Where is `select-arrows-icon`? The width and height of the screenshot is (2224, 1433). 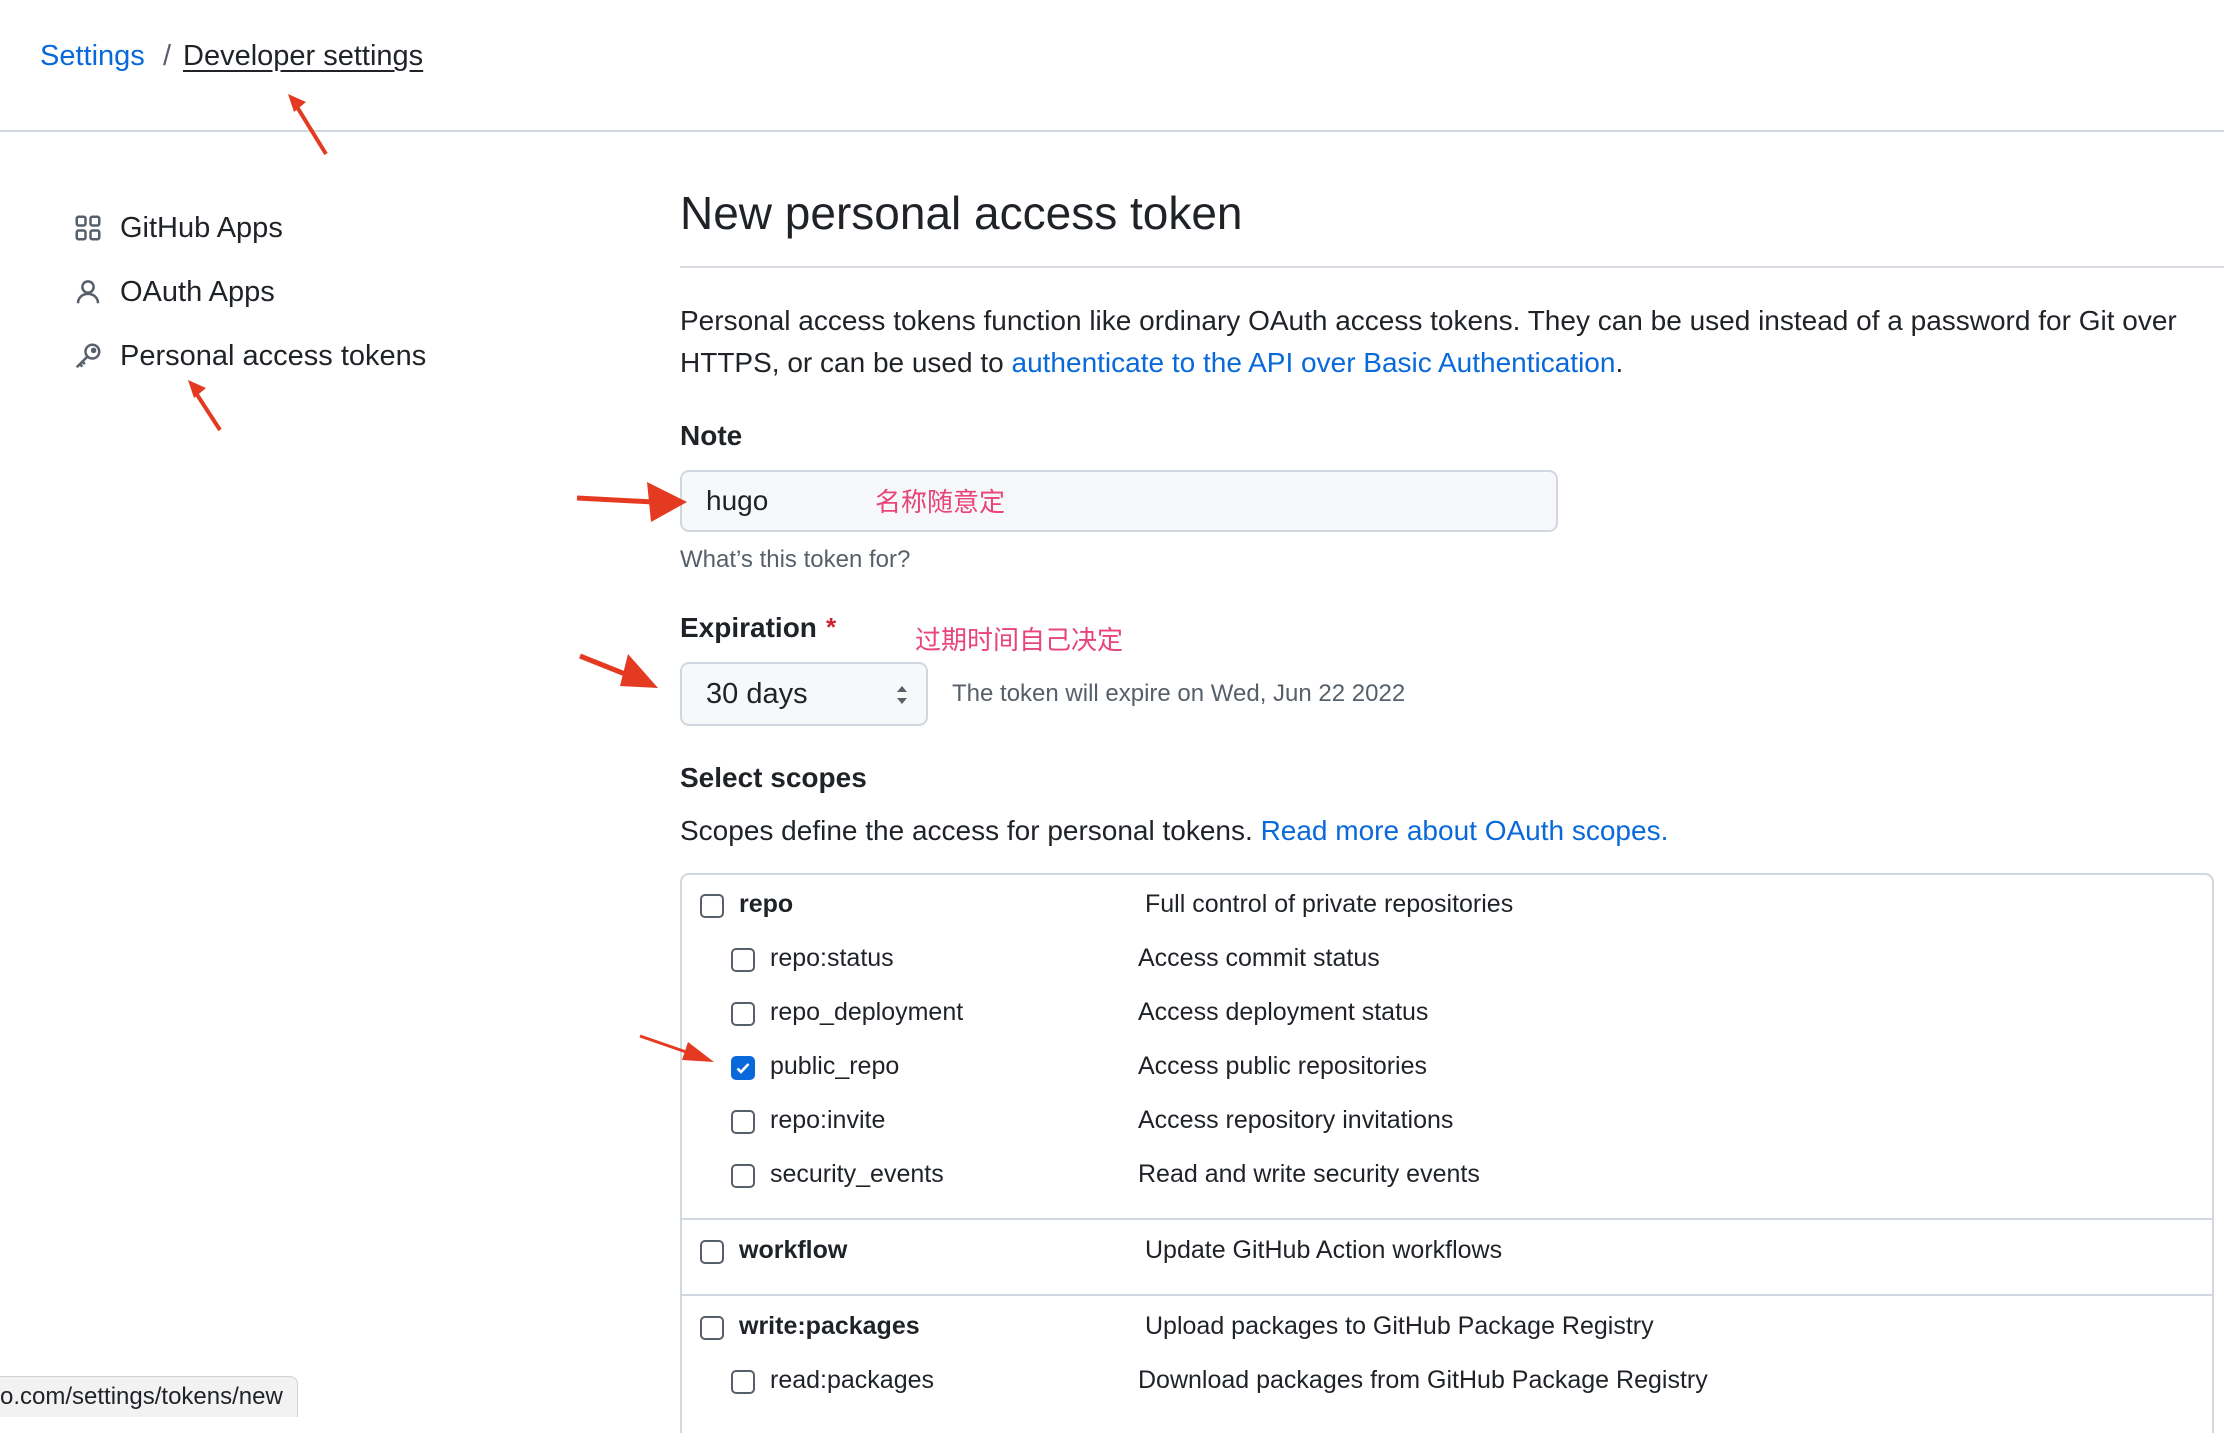 select-arrows-icon is located at coordinates (902, 699).